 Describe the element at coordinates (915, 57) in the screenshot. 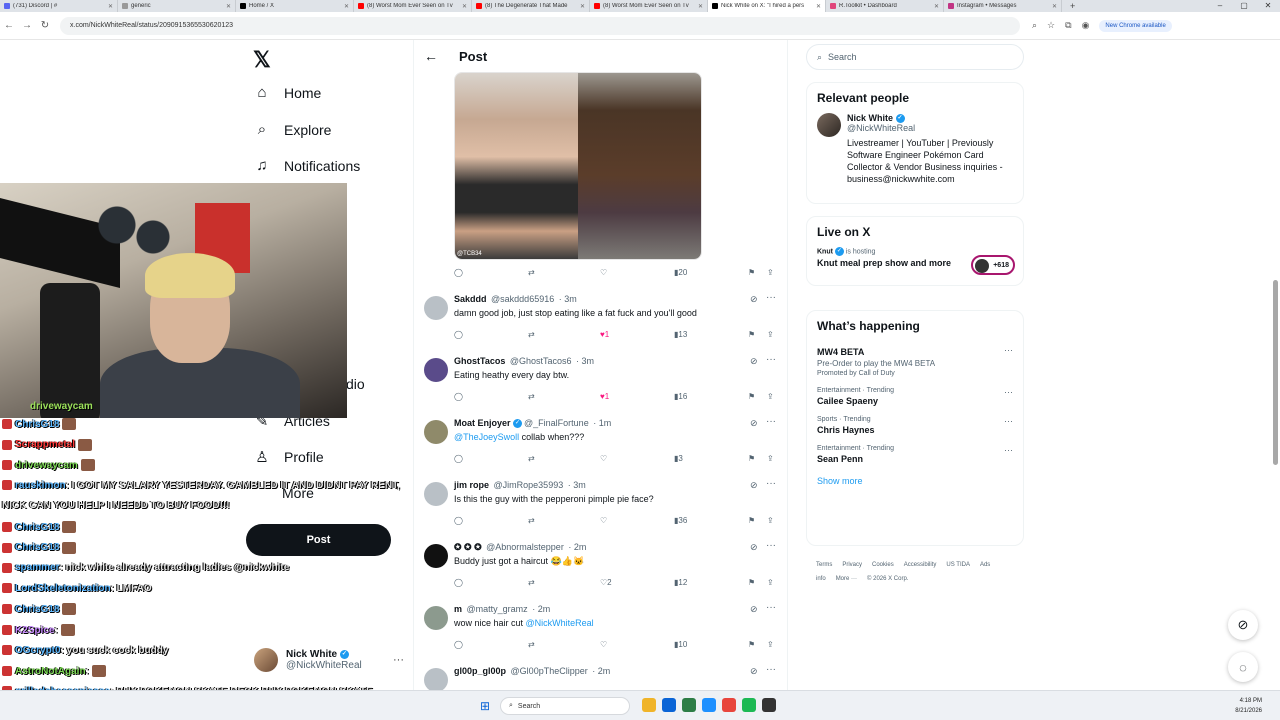

I see `search-input: ⌕ Search` at that location.